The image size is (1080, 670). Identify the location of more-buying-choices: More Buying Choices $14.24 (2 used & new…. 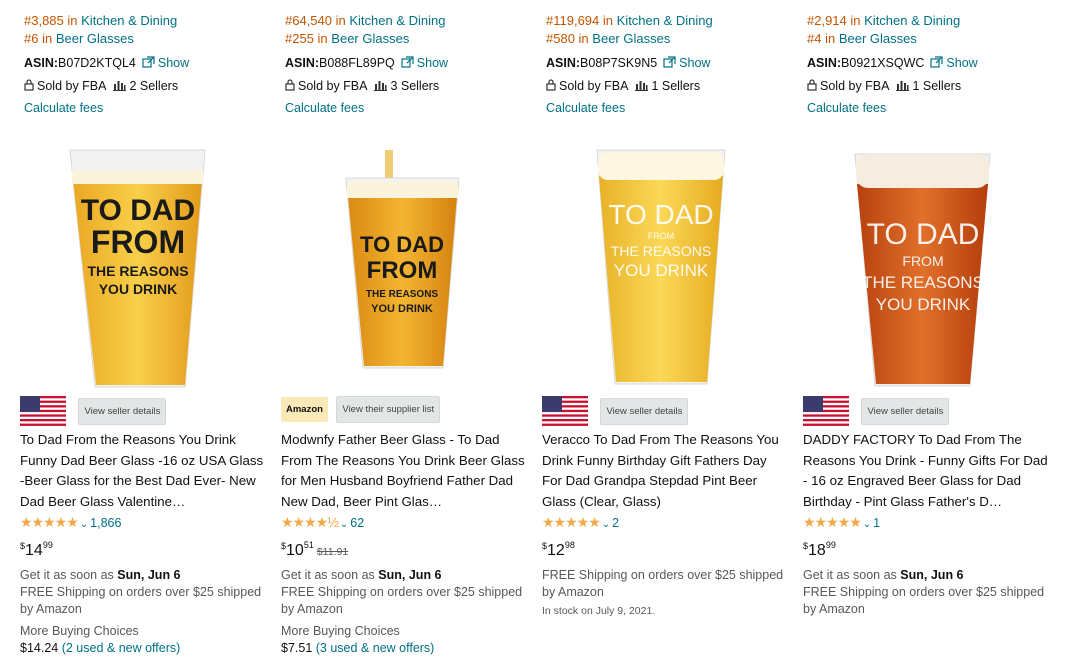
(100, 640).